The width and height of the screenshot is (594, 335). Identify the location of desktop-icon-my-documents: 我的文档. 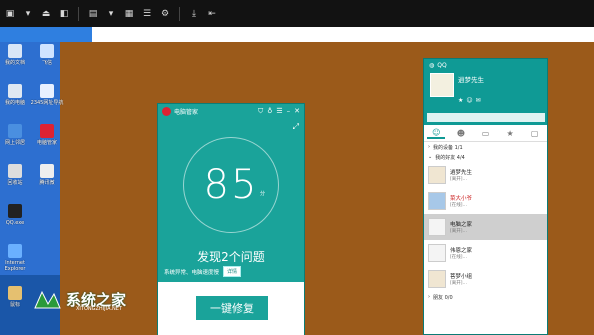
(15, 55).